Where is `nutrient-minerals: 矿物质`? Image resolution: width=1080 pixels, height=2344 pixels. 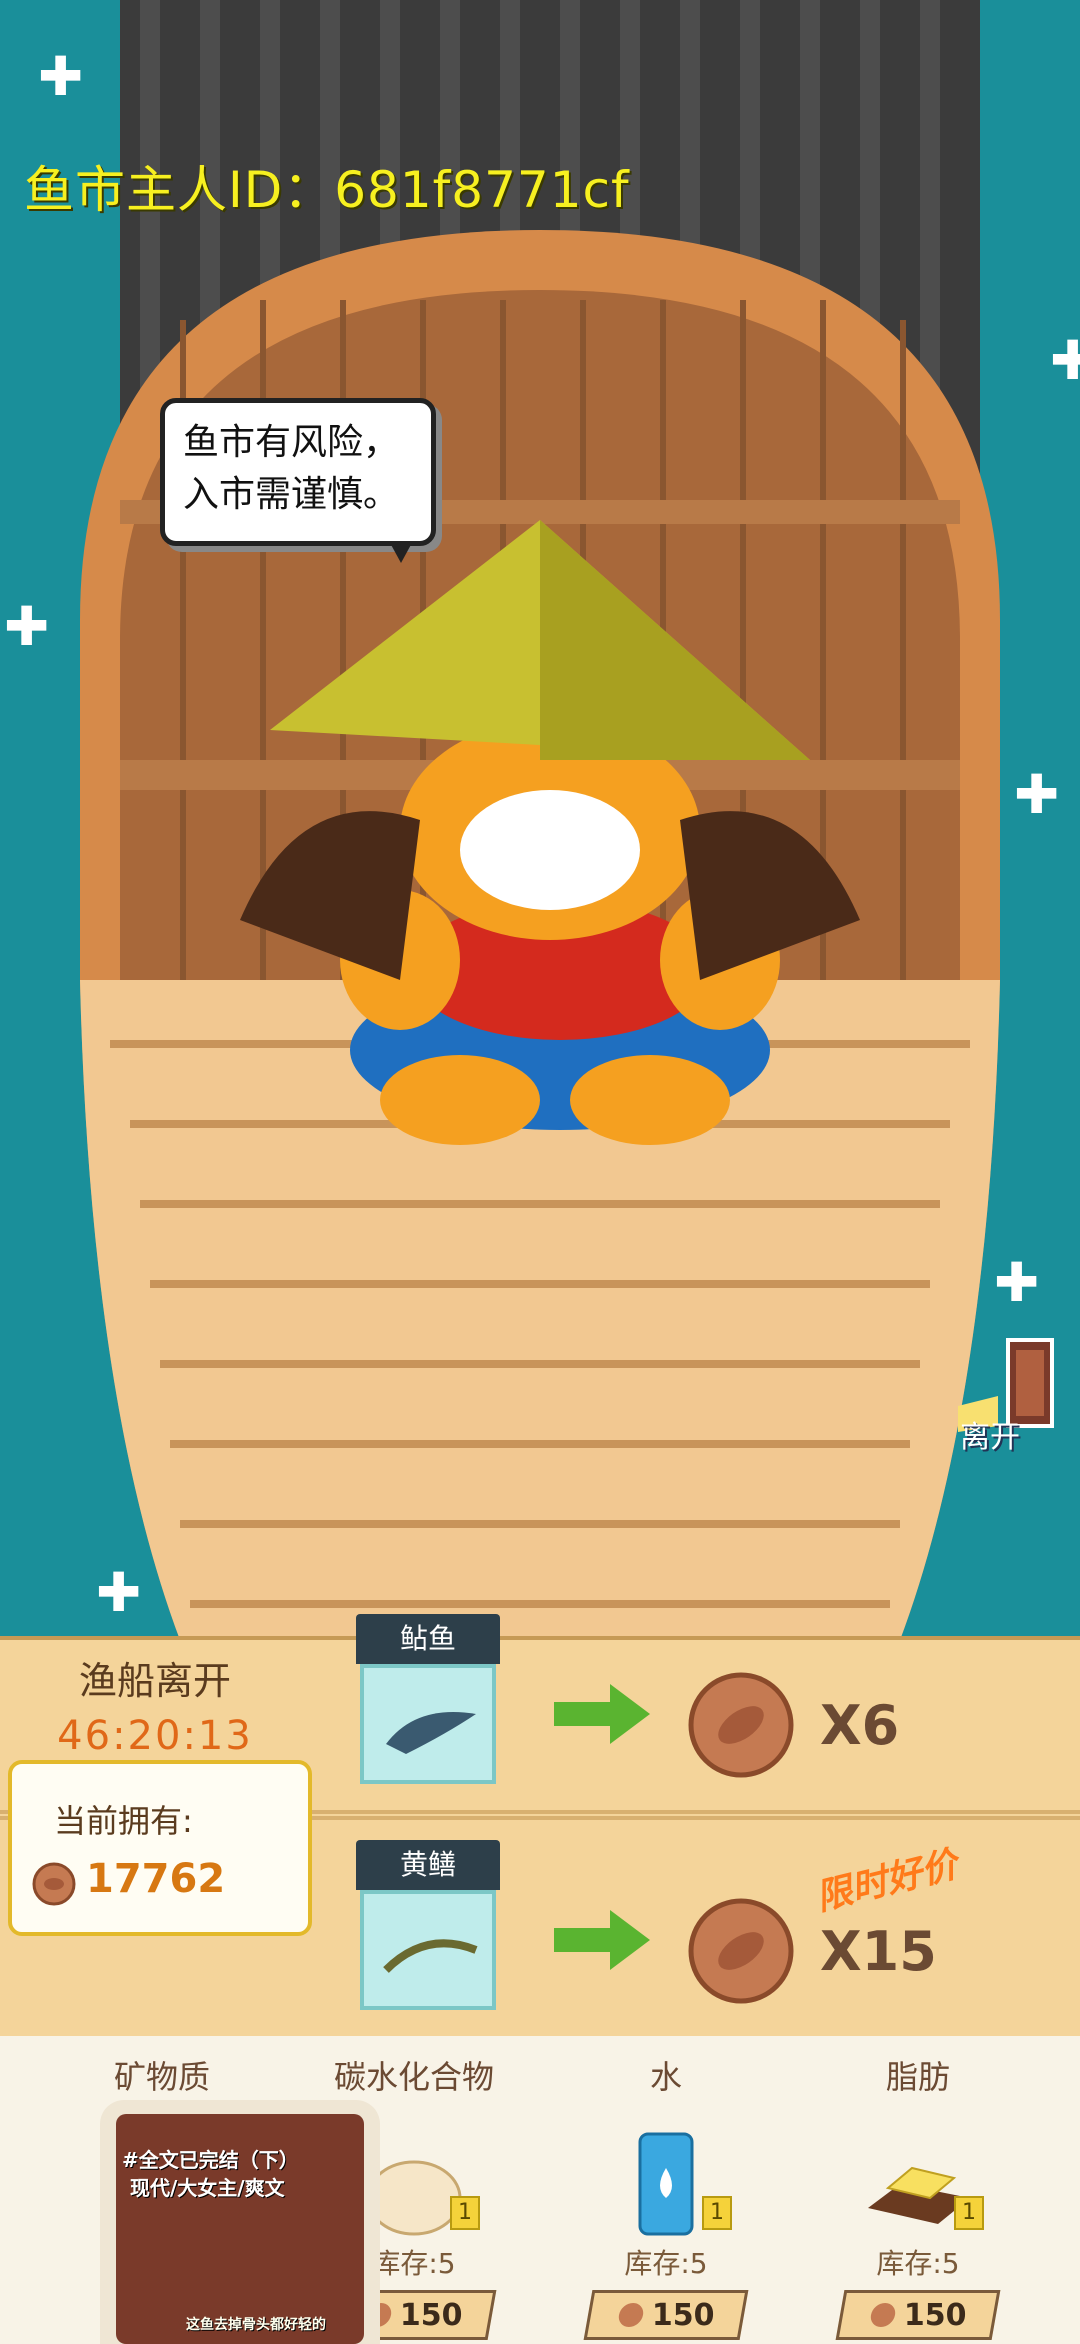
nutrient-minerals: 矿物质 is located at coordinates (162, 2067).